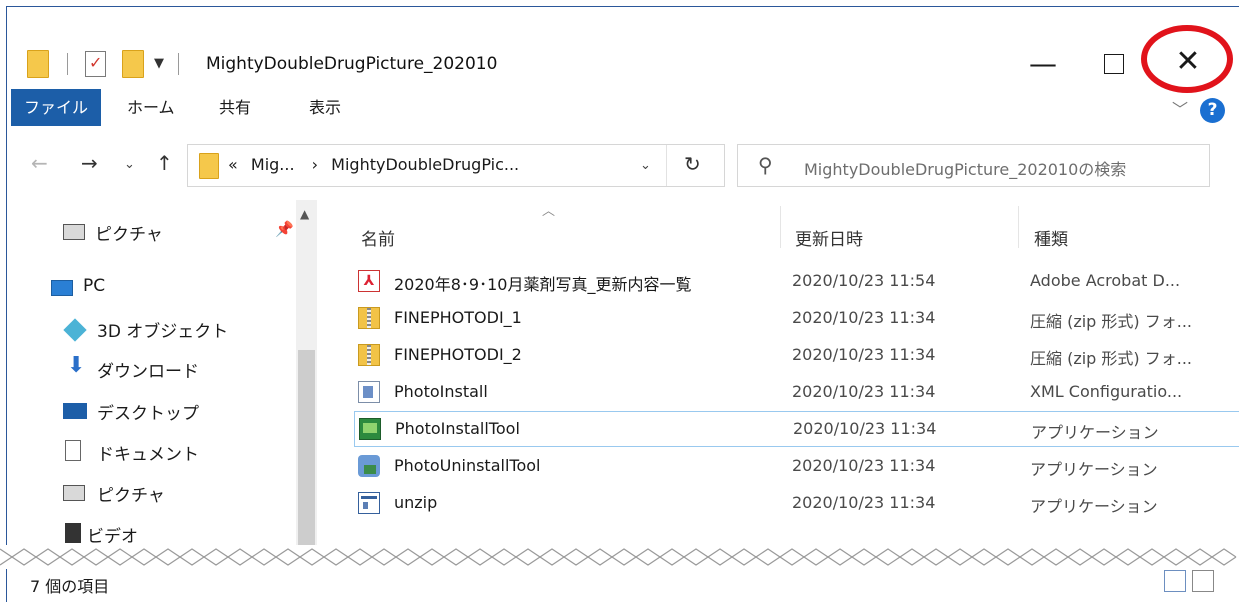 Image resolution: width=1239 pixels, height=602 pixels. Describe the element at coordinates (56, 107) in the screenshot. I see `tab-file: ファイル` at that location.